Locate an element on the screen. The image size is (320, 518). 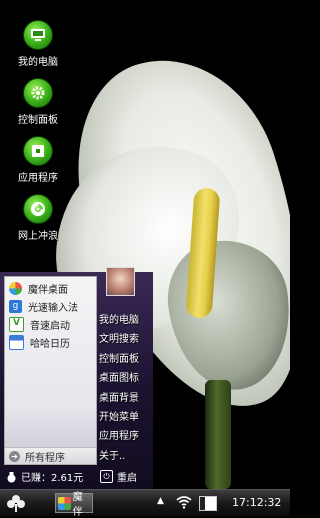
menu-app-label: 光速输入法 is located at coordinates (53, 308).